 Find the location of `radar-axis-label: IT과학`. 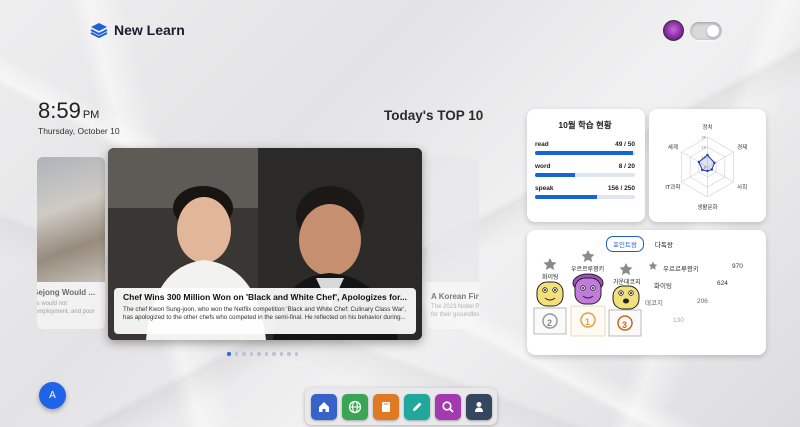

radar-axis-label: IT과학 is located at coordinates (672, 187).